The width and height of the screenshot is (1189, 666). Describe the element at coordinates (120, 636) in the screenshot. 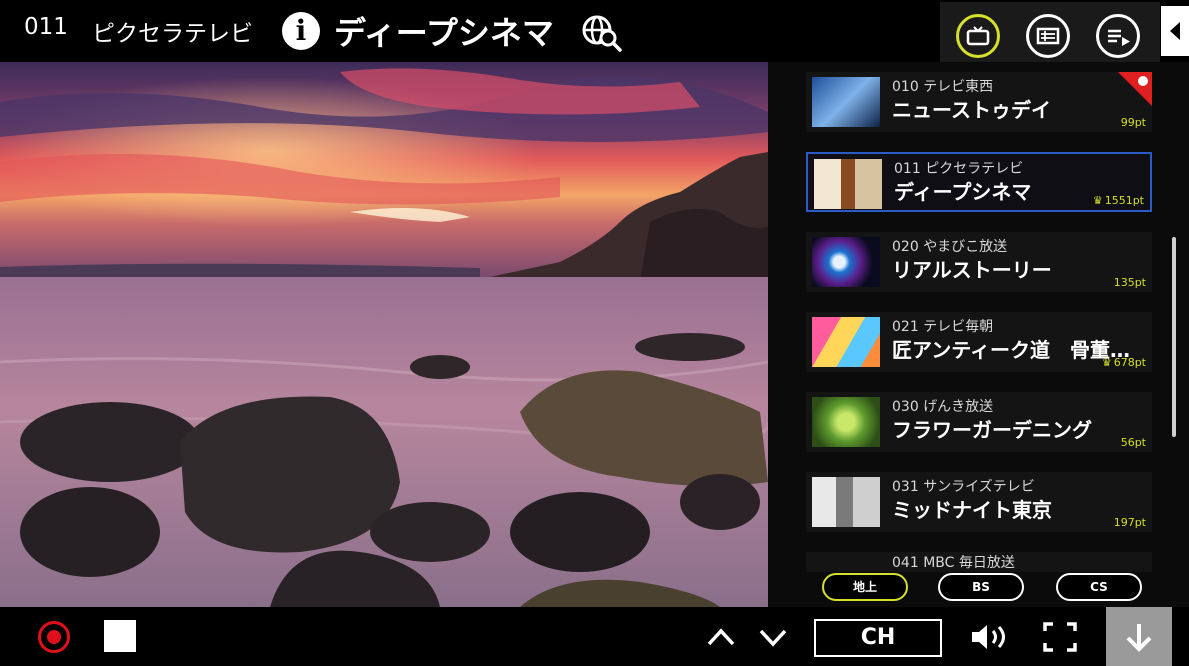

I see `stop-button` at that location.